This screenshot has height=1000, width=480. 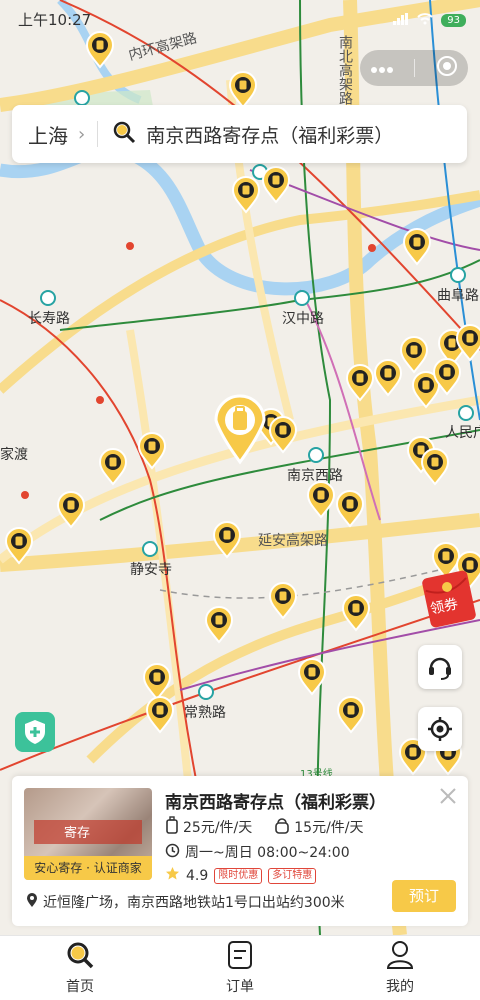 I want to click on orders-icon, so click(x=240, y=957).